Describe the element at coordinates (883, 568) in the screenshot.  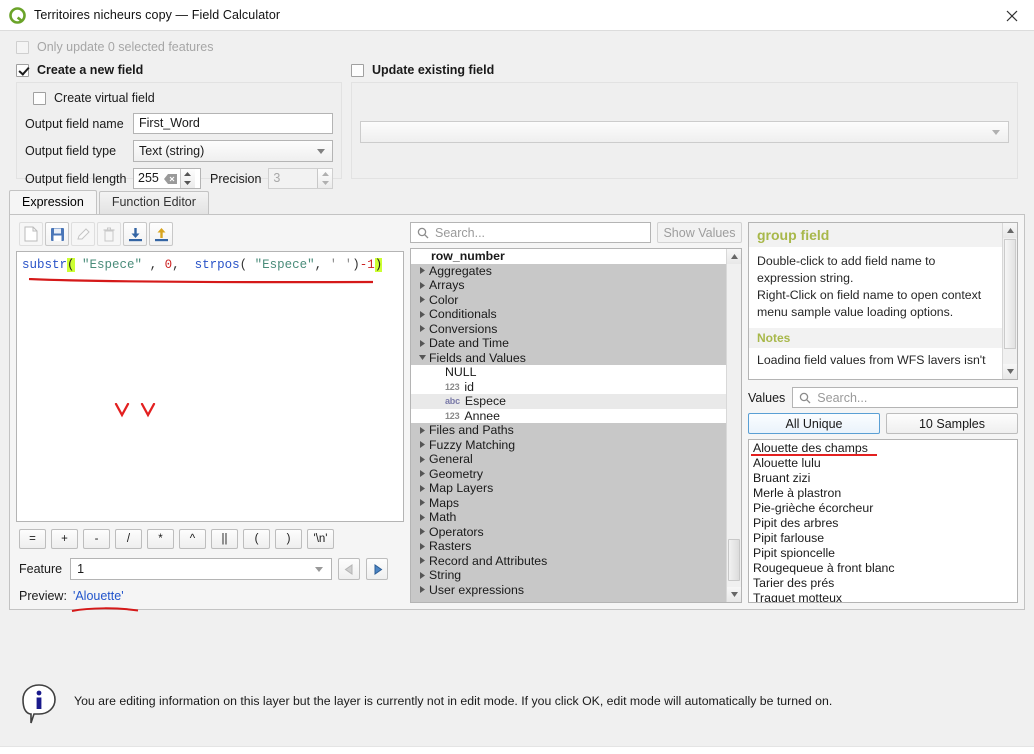
I see `list-item: Rougequeue à front blanc` at that location.